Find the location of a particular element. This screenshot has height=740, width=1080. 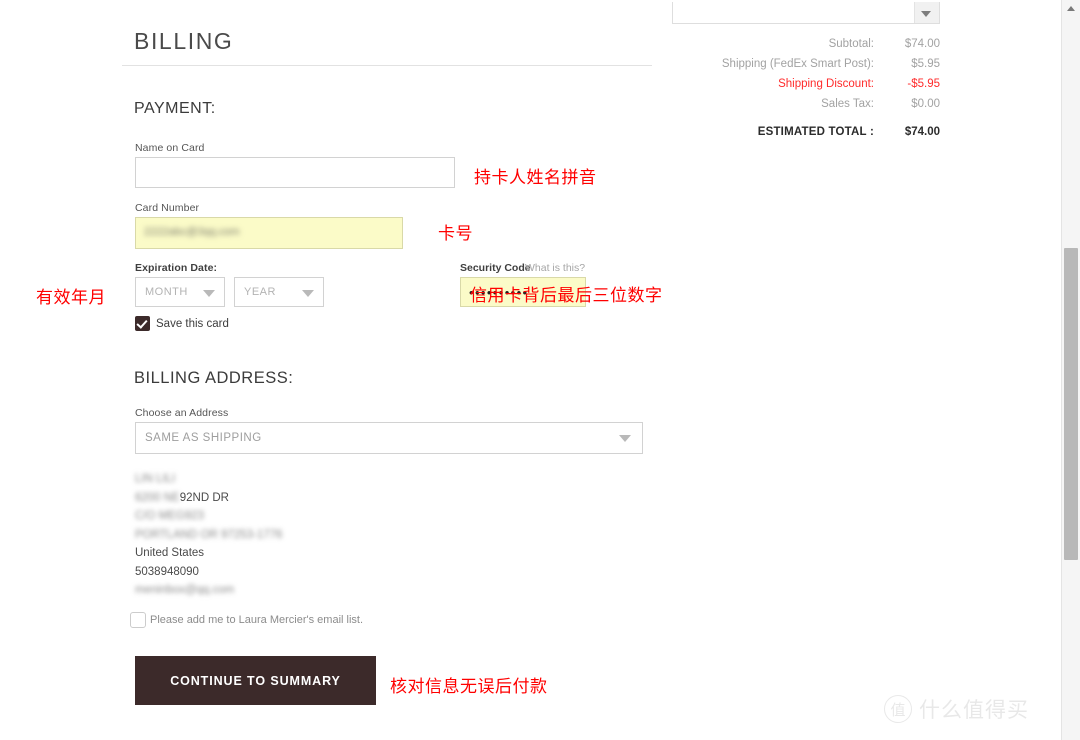

summary-row-shipping: Shipping (FedEx Smart Post): $5.95 is located at coordinates (806, 68).